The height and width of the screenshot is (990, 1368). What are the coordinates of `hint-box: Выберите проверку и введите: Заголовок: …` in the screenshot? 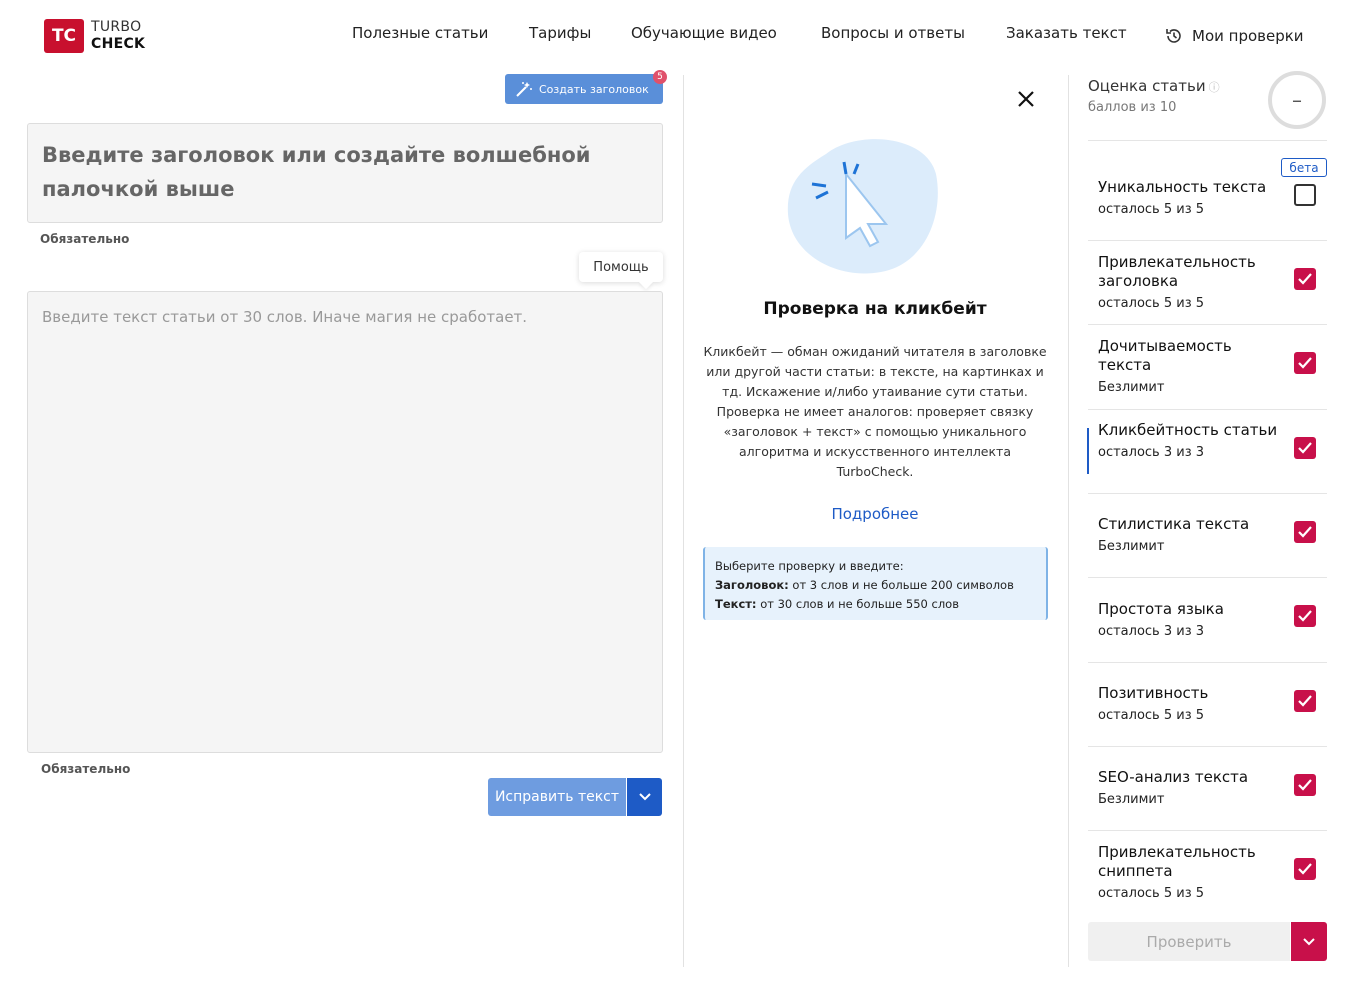 It's located at (875, 583).